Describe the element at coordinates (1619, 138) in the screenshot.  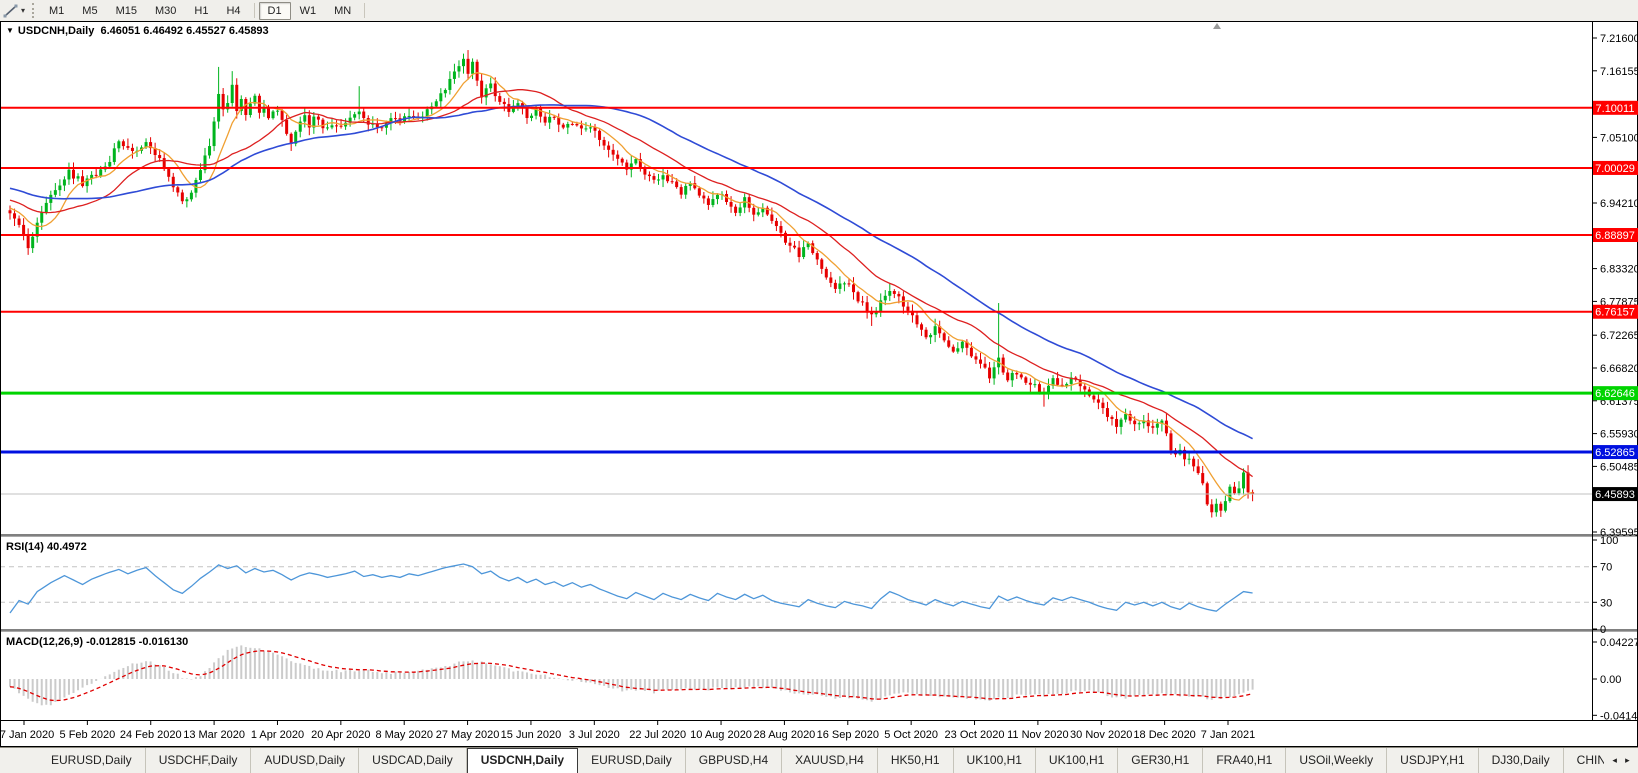
I see `svg-text: 7.05100` at that location.